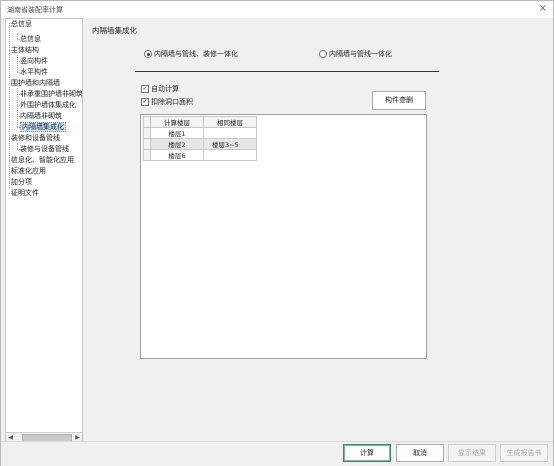 The width and height of the screenshot is (554, 466). Describe the element at coordinates (472, 453) in the screenshot. I see `show-result-button: 显示结果` at that location.